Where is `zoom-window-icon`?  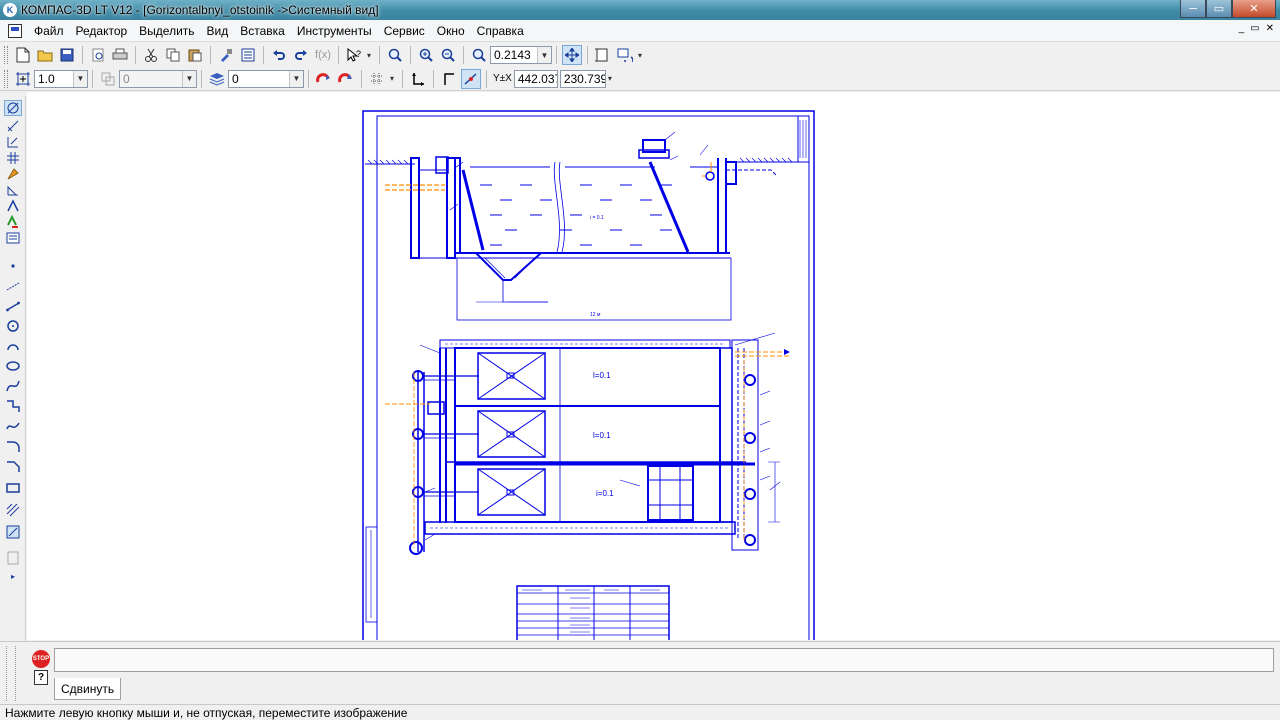
zoom-window-icon is located at coordinates (395, 55).